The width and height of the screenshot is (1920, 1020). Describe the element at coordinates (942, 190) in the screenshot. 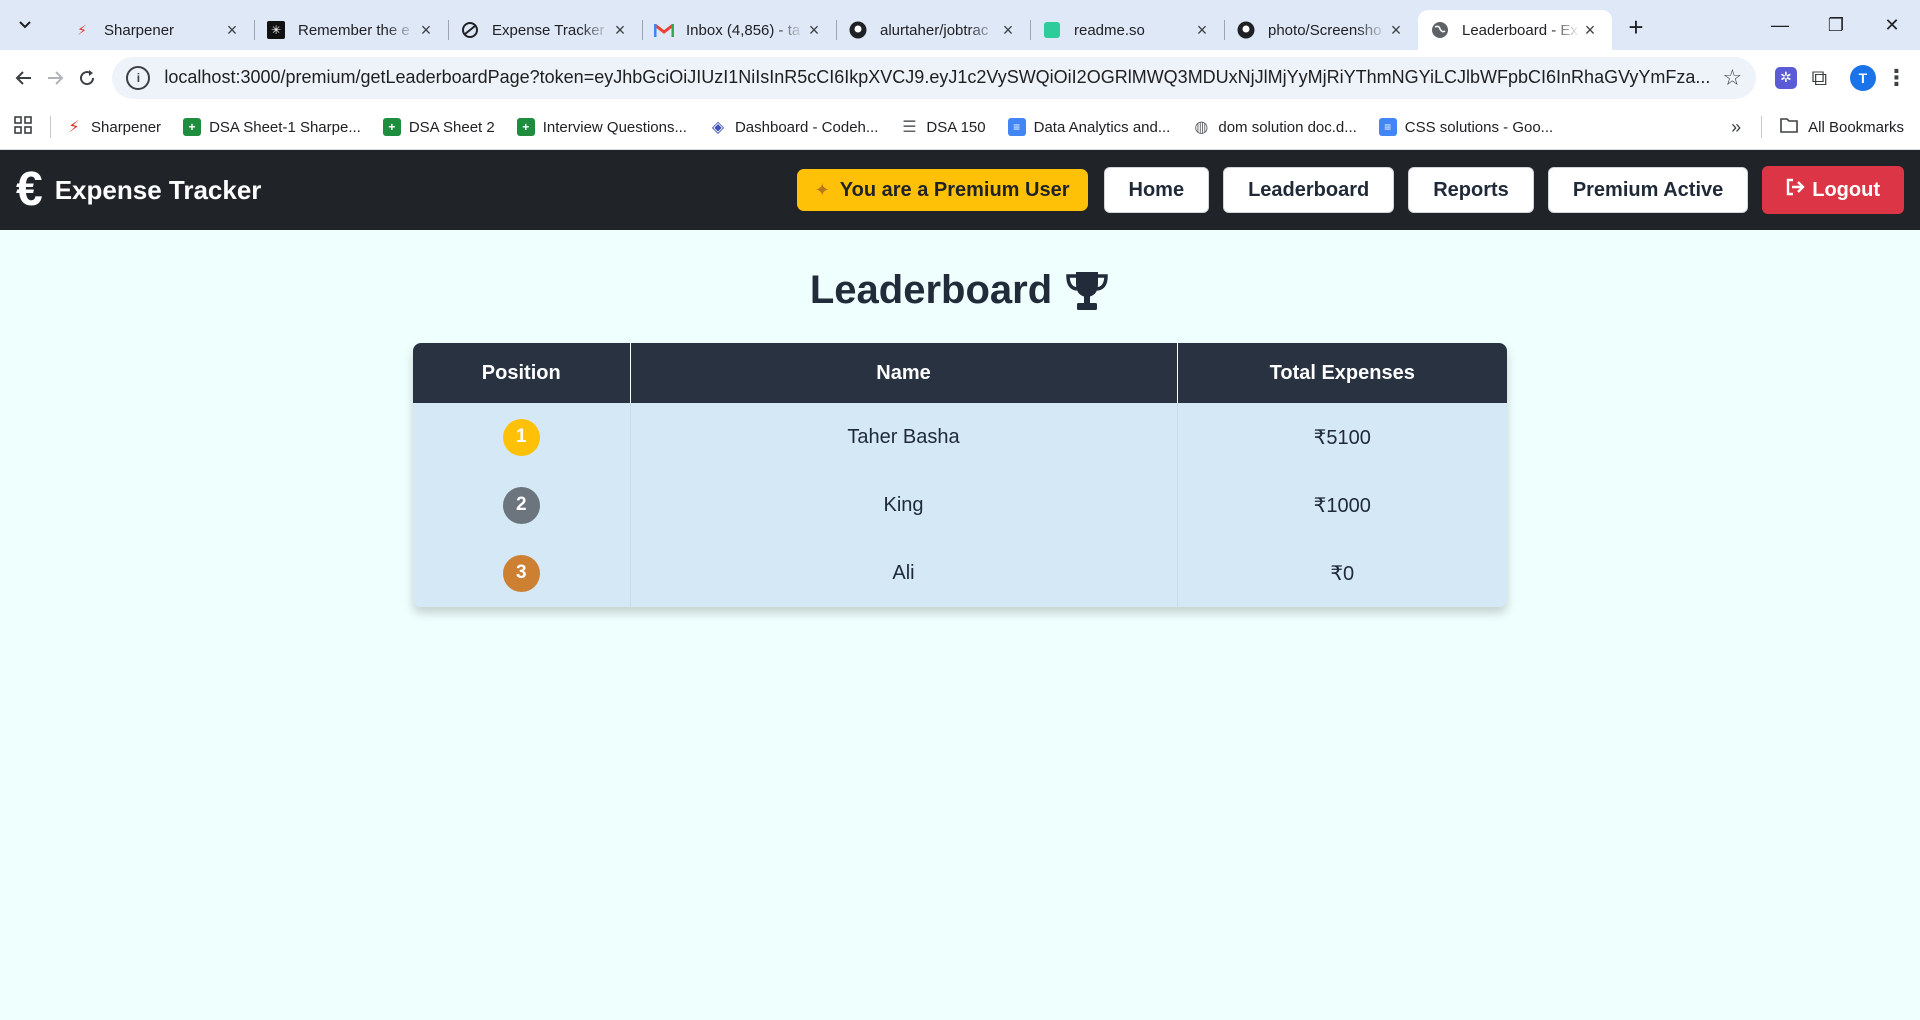

I see `premium-user-badge: ✦ You are a Premium User` at that location.